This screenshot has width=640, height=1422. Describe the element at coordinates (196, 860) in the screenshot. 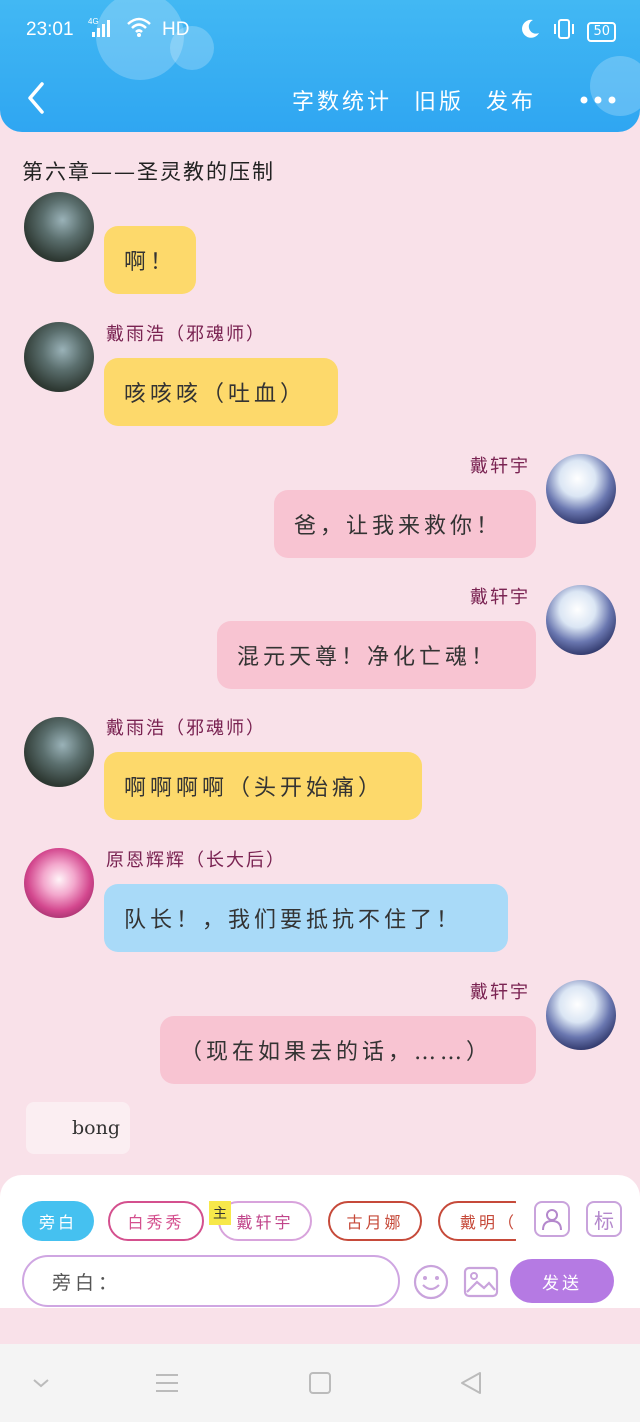

I see `sender-name: 原恩辉辉（长大后）` at that location.